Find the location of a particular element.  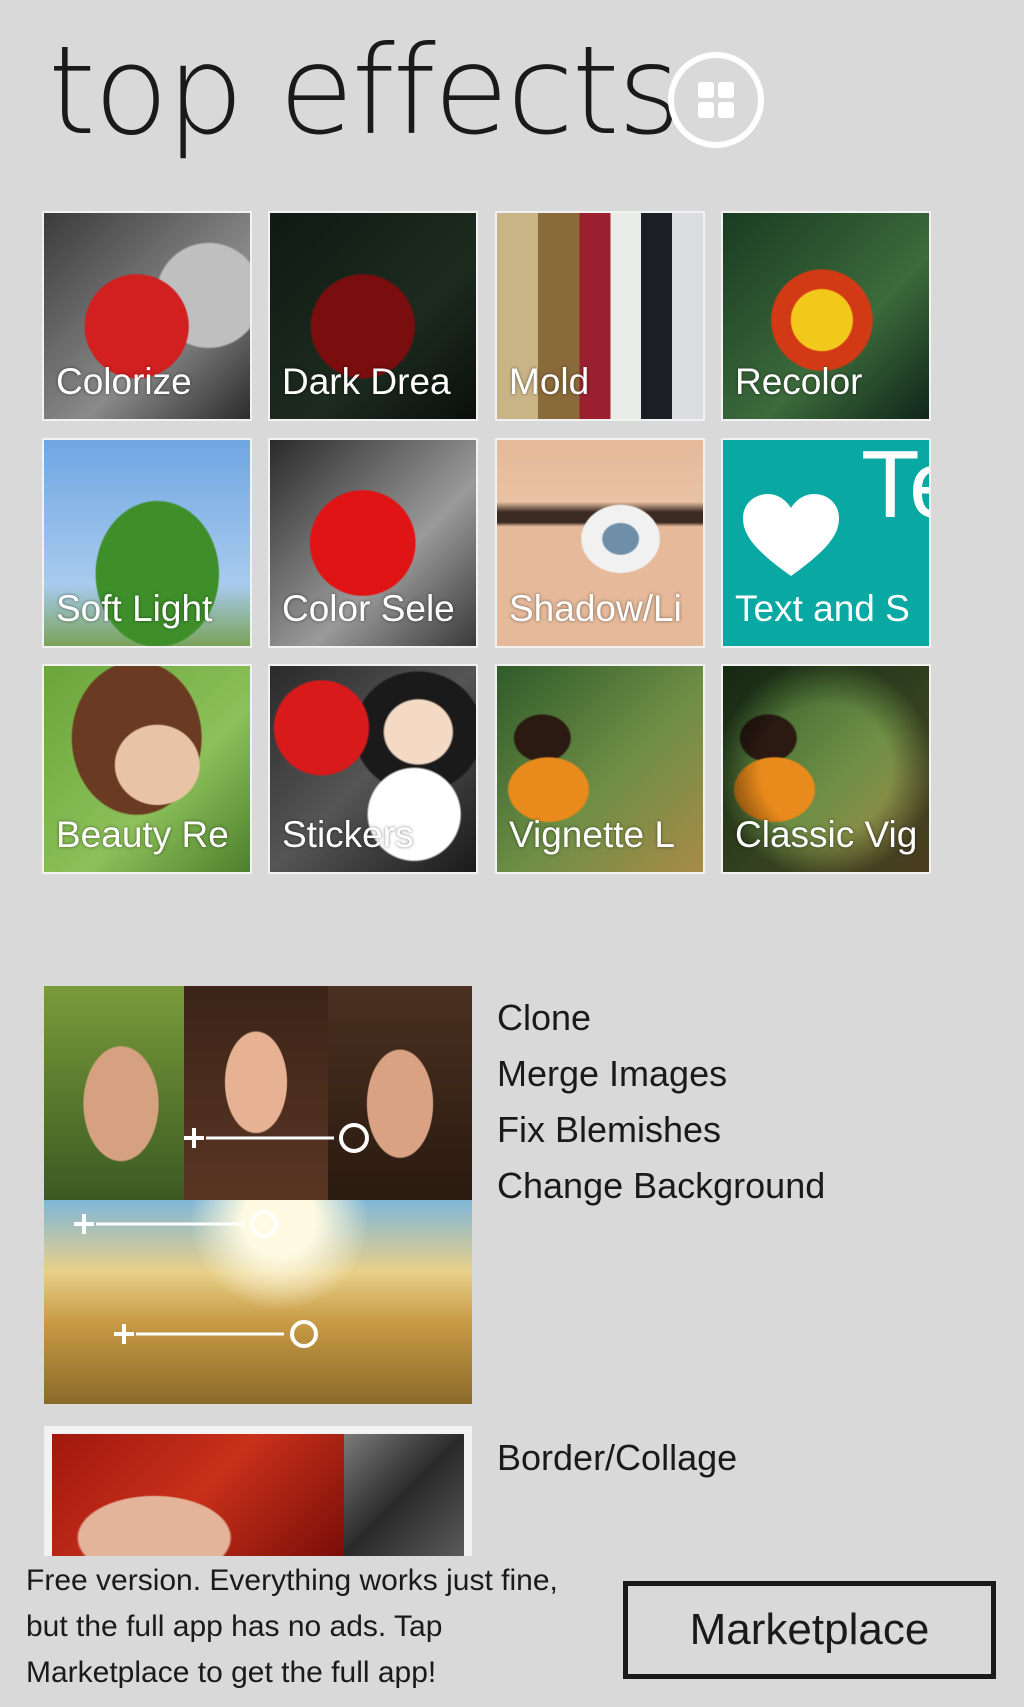

effect-tile-classic-vignette: Classic Vig is located at coordinates (826, 769).